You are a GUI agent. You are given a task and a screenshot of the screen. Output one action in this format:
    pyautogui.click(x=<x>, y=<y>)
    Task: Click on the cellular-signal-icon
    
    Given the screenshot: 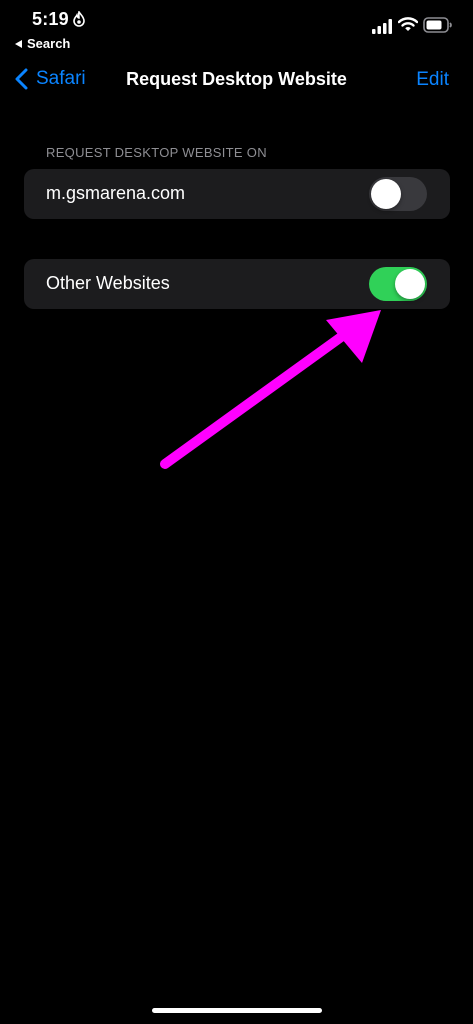 What is the action you would take?
    pyautogui.click(x=382, y=26)
    